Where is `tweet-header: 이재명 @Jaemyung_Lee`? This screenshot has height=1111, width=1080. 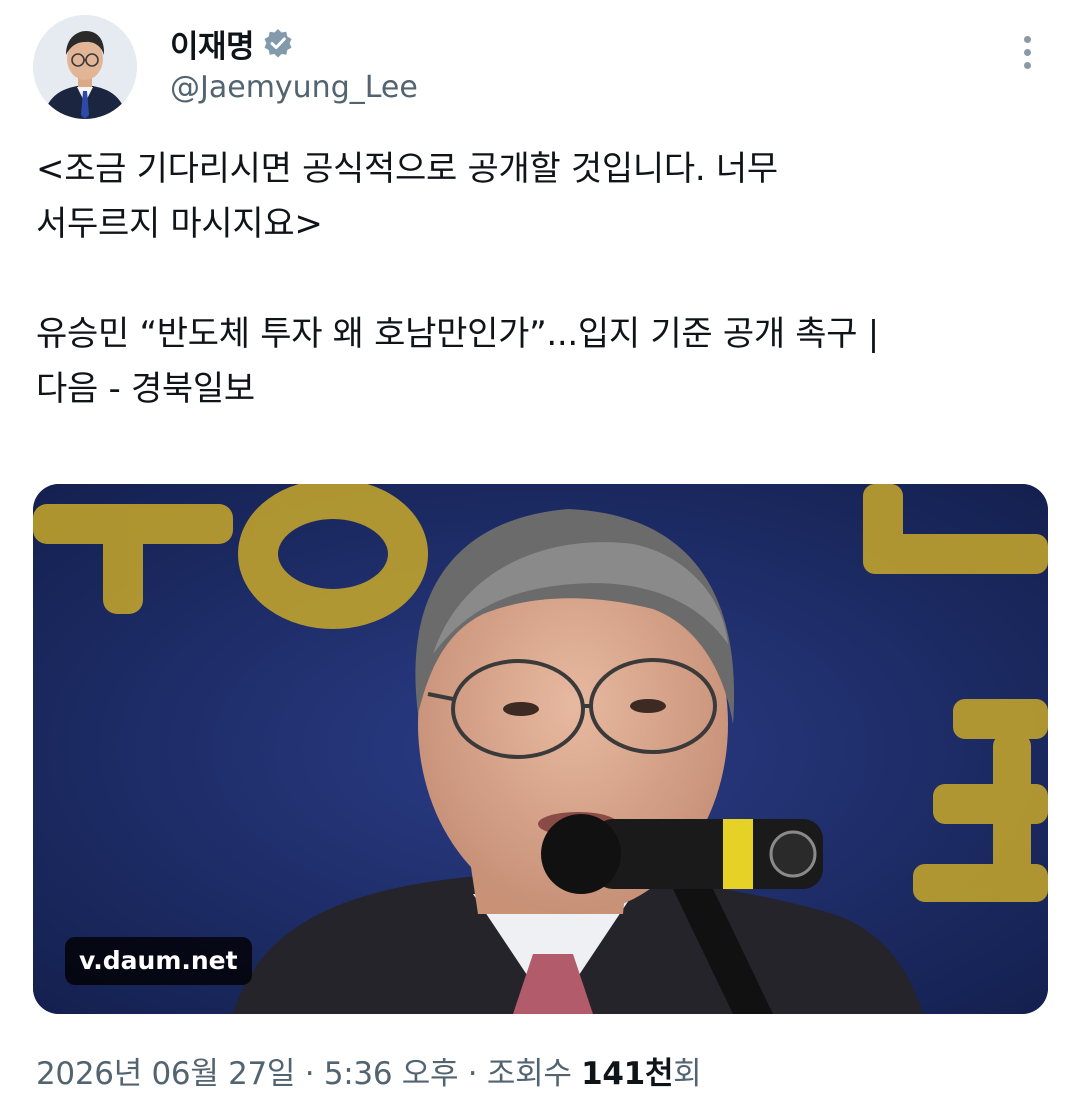 tweet-header: 이재명 @Jaemyung_Lee is located at coordinates (540, 65).